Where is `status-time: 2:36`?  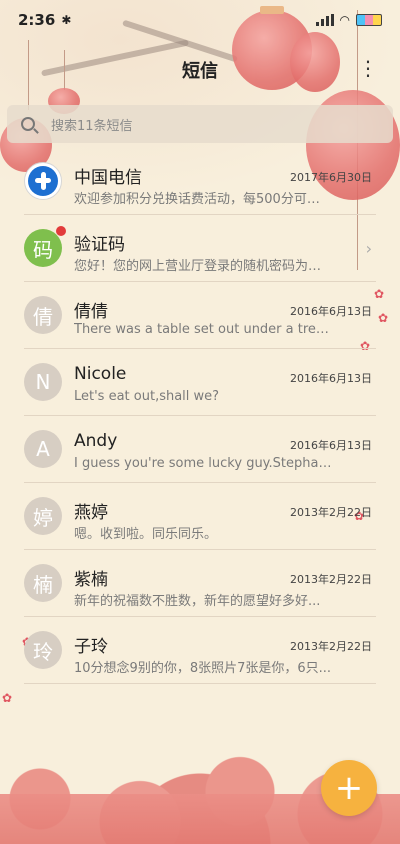 status-time: 2:36 is located at coordinates (37, 20).